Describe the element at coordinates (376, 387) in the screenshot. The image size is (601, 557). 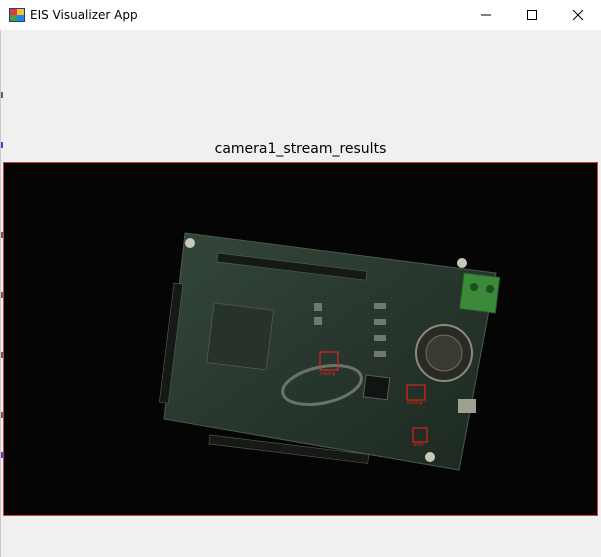
I see `chip` at that location.